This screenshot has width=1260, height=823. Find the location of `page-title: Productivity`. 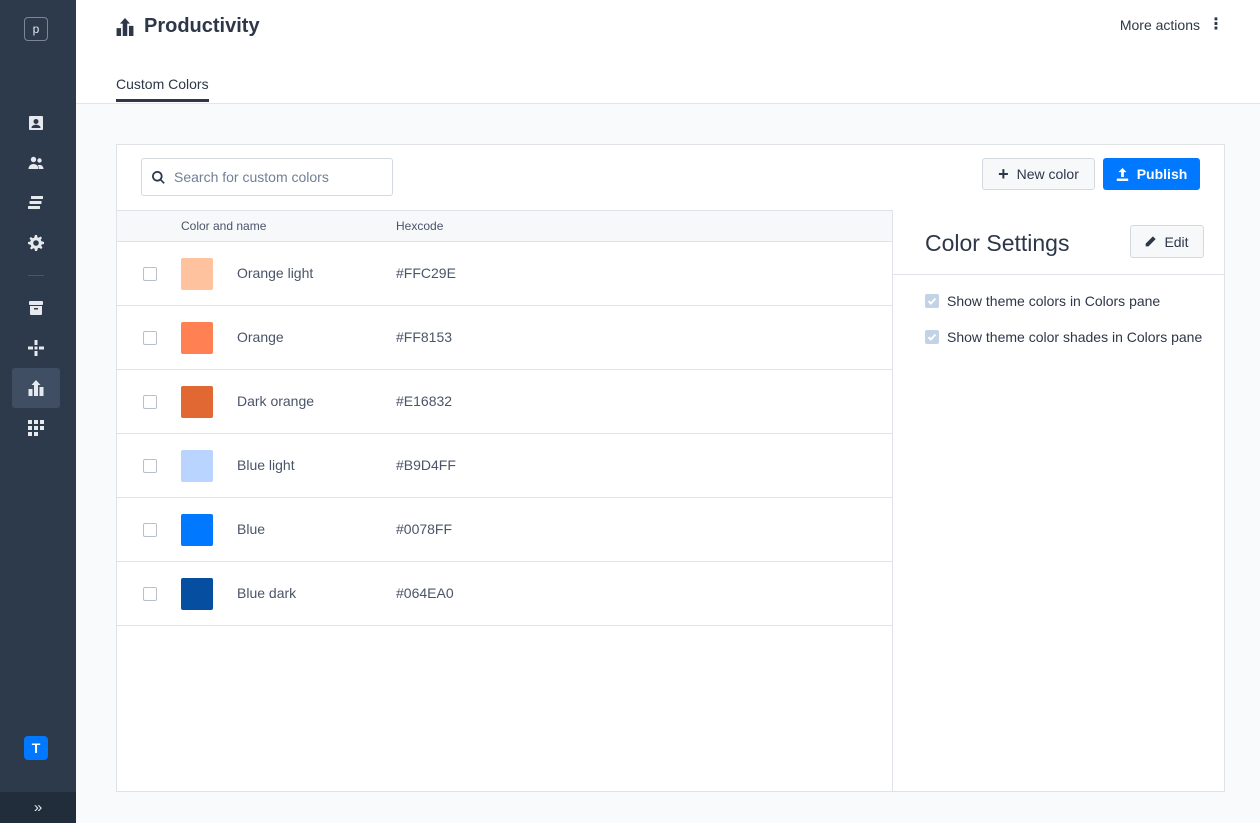

page-title: Productivity is located at coordinates (188, 26).